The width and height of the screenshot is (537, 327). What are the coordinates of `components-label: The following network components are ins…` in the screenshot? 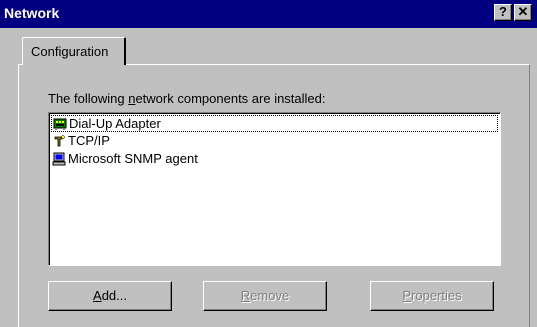 It's located at (187, 98).